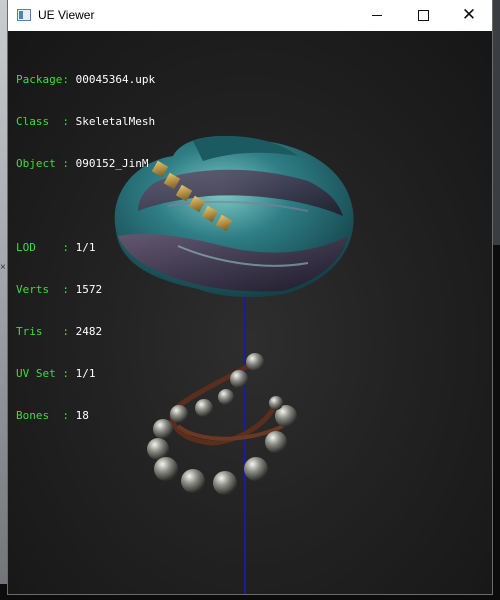  Describe the element at coordinates (66, 15) in the screenshot. I see `window-title: UE Viewer` at that location.